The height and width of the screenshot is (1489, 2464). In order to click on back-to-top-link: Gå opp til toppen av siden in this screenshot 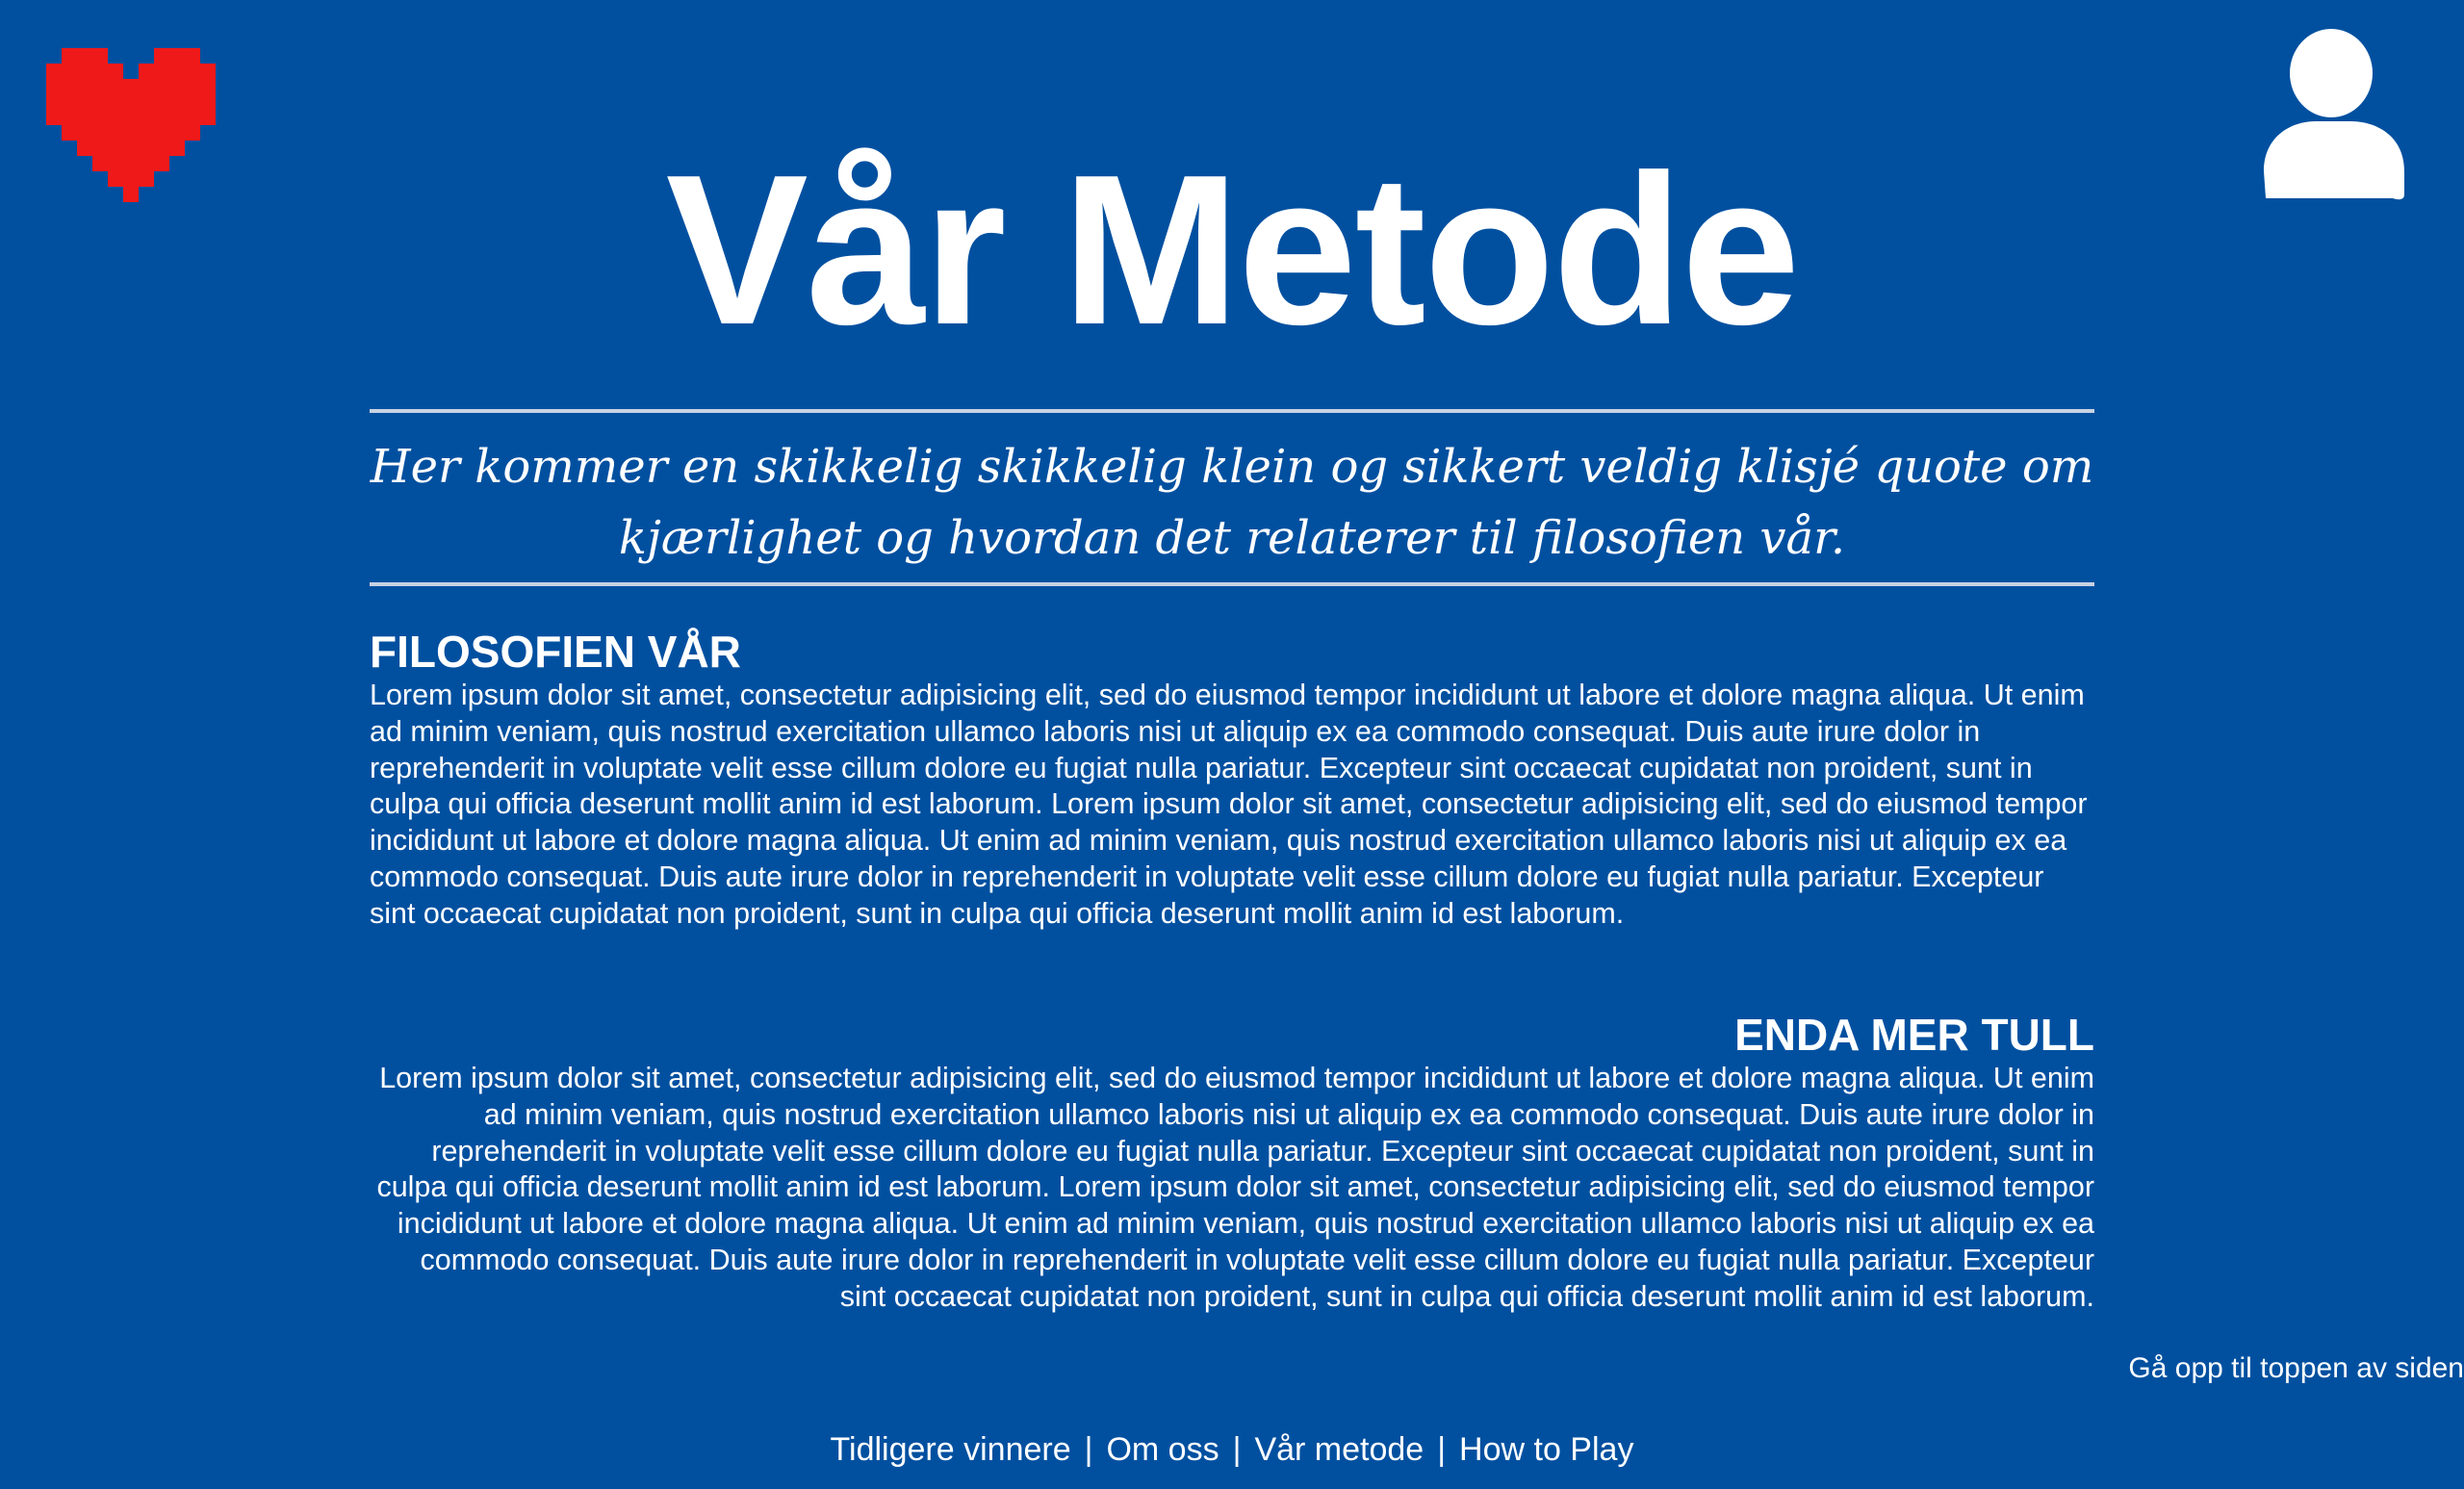, I will do `click(2296, 1368)`.